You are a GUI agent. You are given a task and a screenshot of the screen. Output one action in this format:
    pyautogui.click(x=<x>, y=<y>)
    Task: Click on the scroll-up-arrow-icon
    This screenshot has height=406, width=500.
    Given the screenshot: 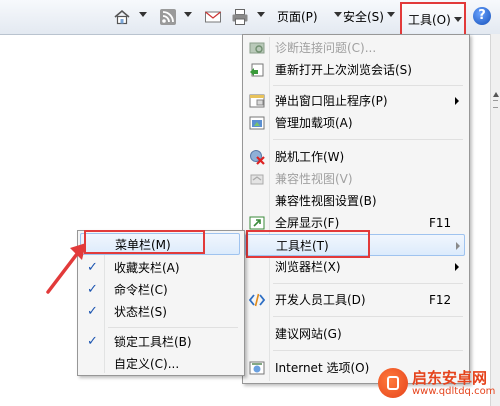 What is the action you would take?
    pyautogui.click(x=496, y=94)
    